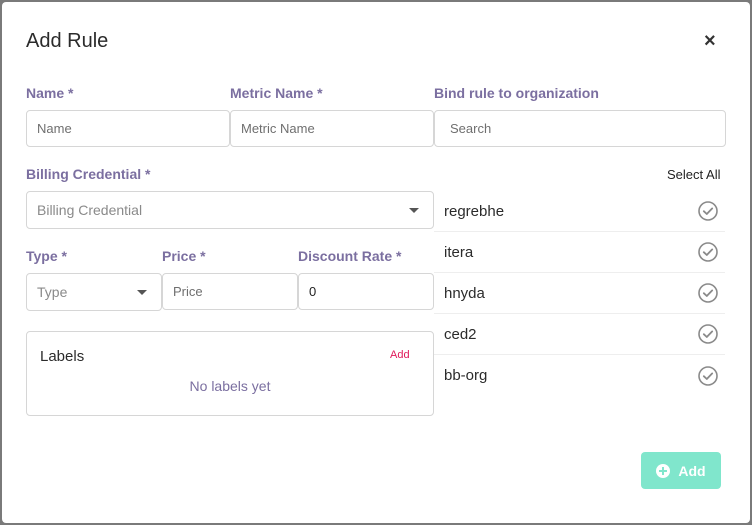 The height and width of the screenshot is (525, 752). I want to click on type-select: Type, so click(94, 292).